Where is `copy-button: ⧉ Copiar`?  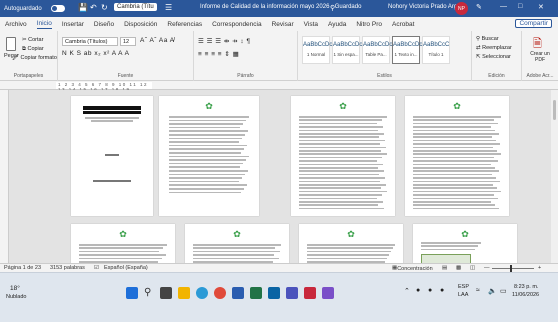
copy-button: ⧉ Copiar is located at coordinates (33, 49).